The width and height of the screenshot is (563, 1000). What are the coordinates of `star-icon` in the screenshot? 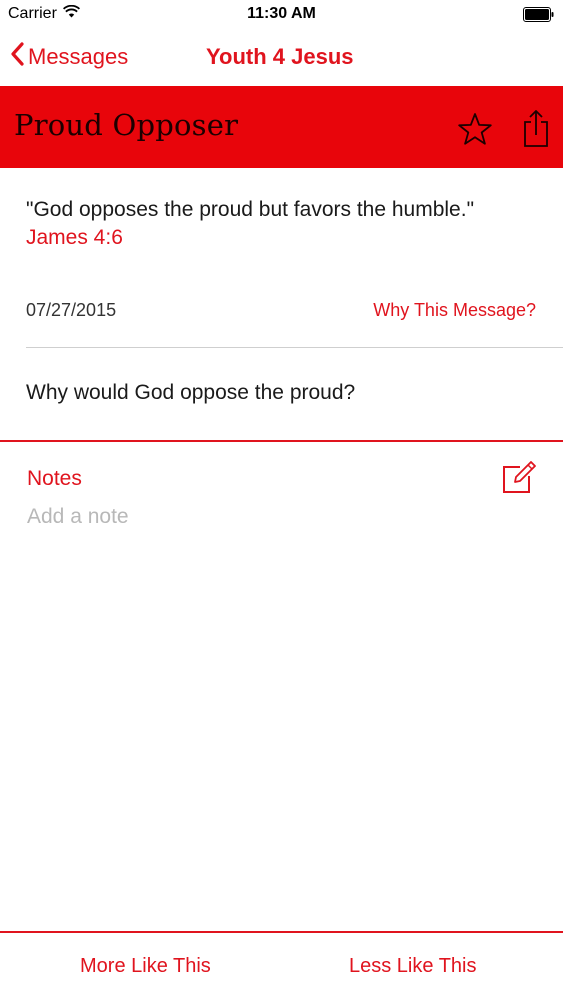 It's located at (475, 131).